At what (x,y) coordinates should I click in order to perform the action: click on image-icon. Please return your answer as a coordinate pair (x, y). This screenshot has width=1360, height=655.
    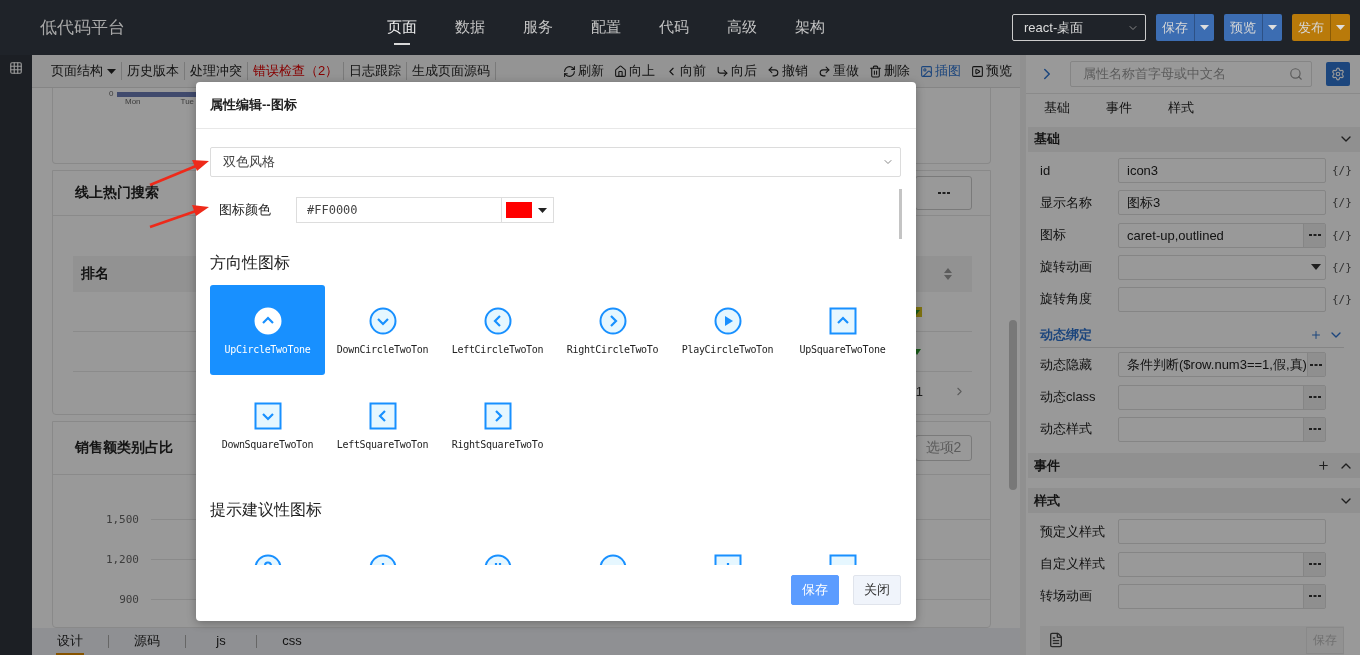
    Looking at the image, I should click on (926, 71).